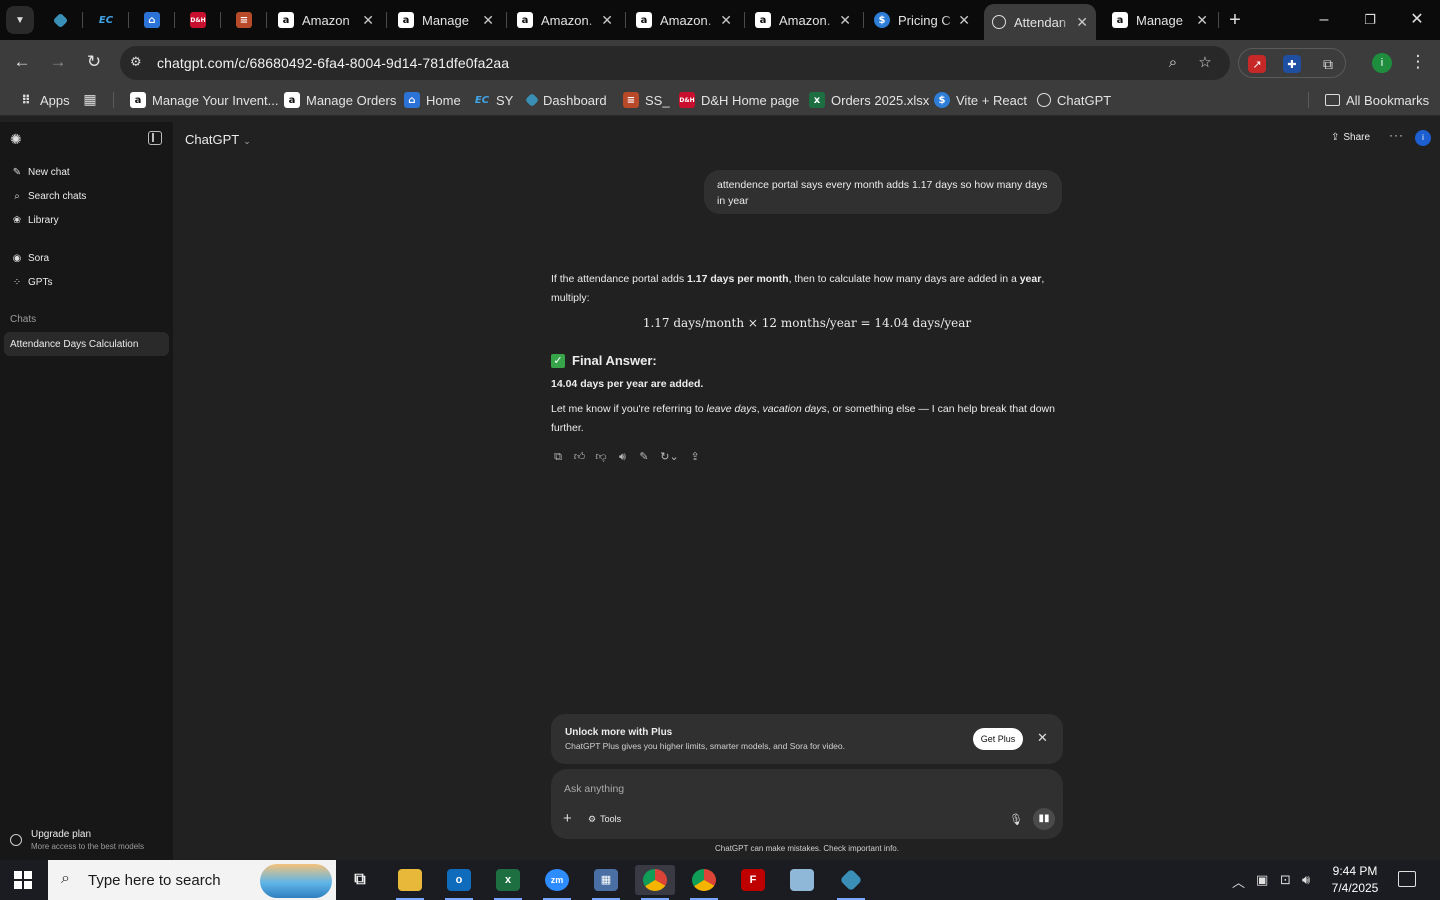 The width and height of the screenshot is (1440, 900). What do you see at coordinates (1257, 64) in the screenshot?
I see `pdf-extension-icon: ↗` at bounding box center [1257, 64].